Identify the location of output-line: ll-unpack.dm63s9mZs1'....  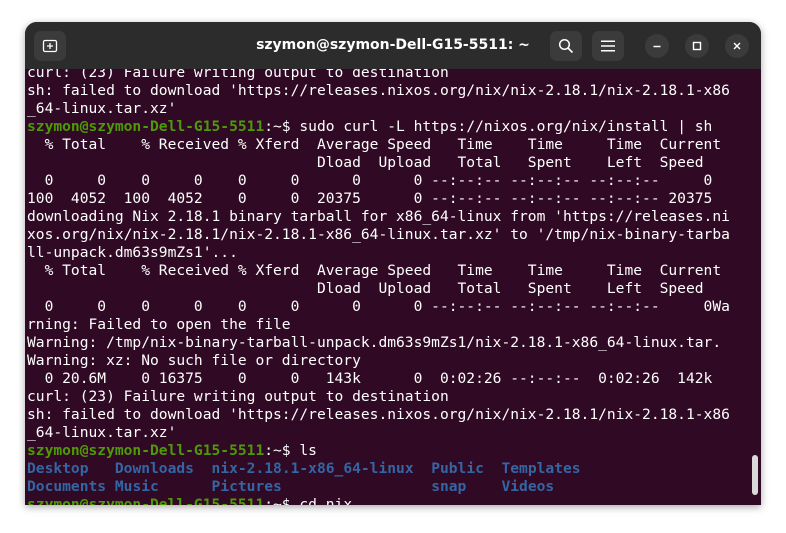
(132, 252).